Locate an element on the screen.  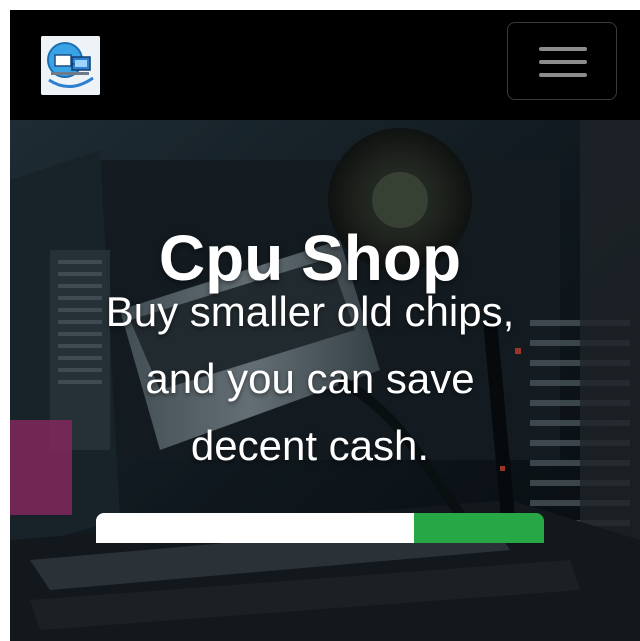
hamburger-bar-middle is located at coordinates (563, 62).